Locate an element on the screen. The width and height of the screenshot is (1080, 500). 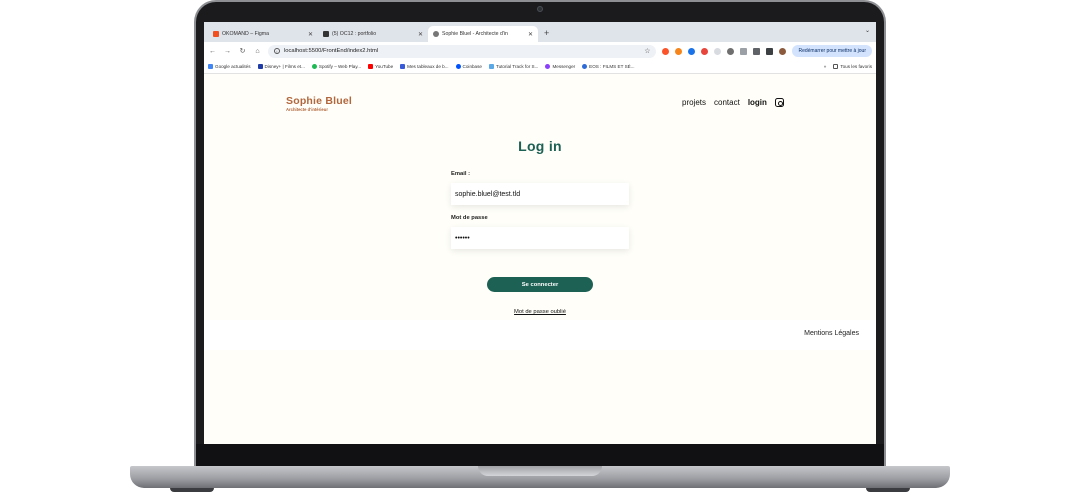
password-field: •••••• is located at coordinates (540, 238).